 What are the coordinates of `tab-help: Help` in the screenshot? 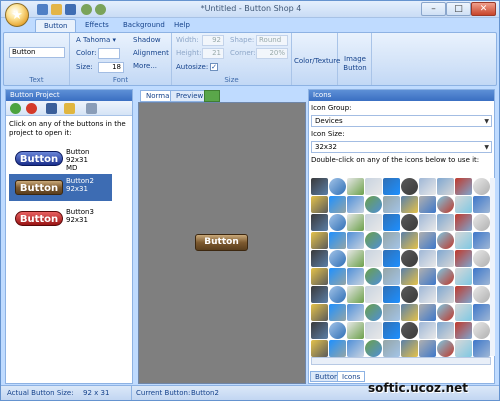 It's located at (182, 25).